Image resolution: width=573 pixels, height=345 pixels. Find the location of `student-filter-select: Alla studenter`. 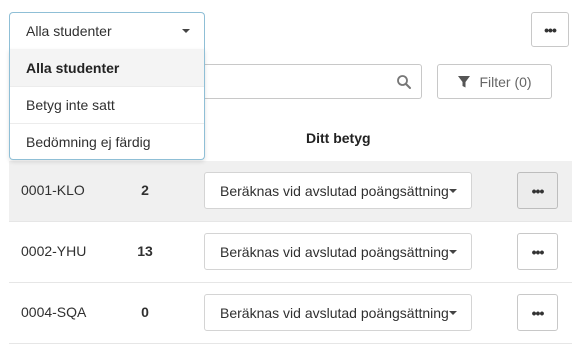

student-filter-select: Alla studenter is located at coordinates (107, 30).